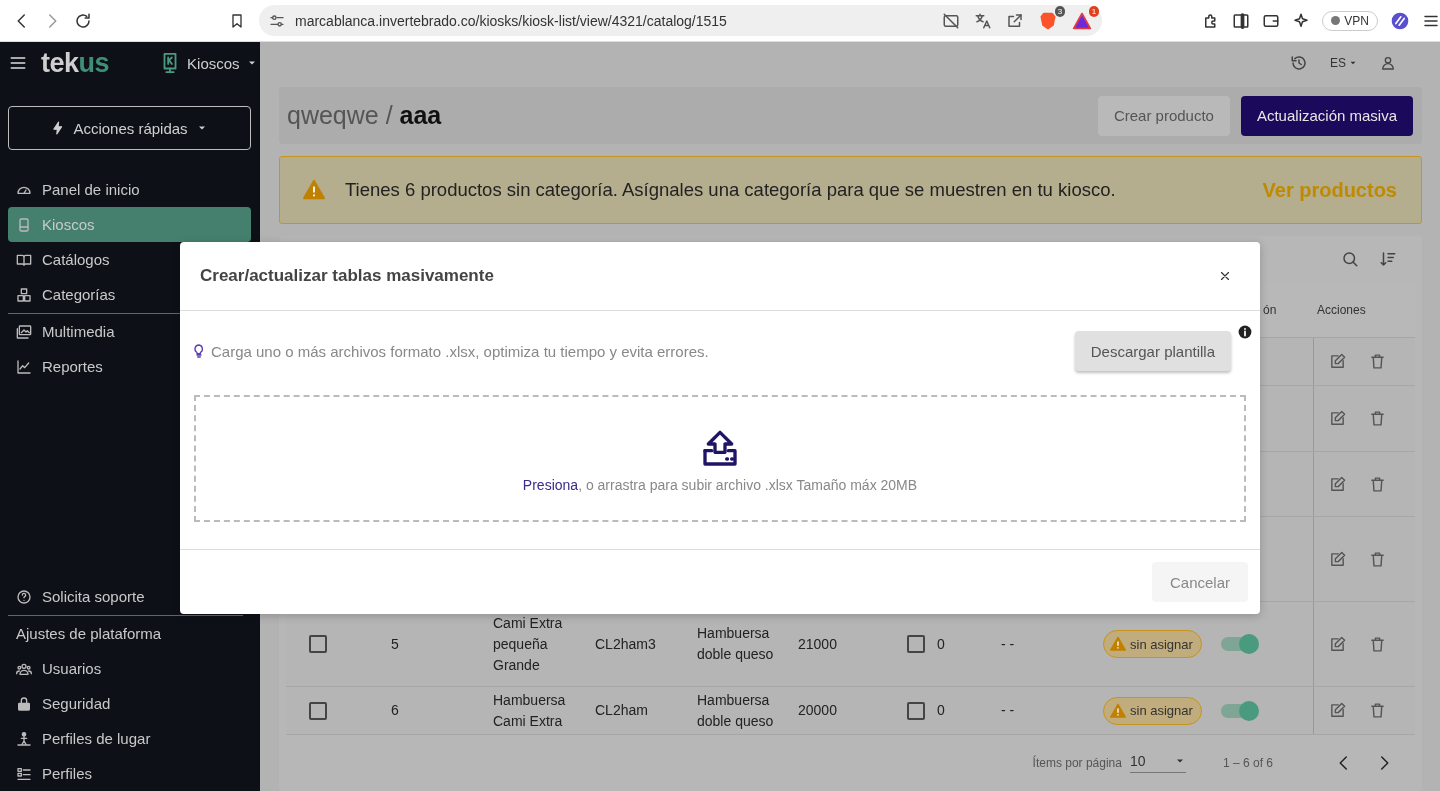 This screenshot has height=791, width=1440. Describe the element at coordinates (1350, 259) in the screenshot. I see `search-icon` at that location.